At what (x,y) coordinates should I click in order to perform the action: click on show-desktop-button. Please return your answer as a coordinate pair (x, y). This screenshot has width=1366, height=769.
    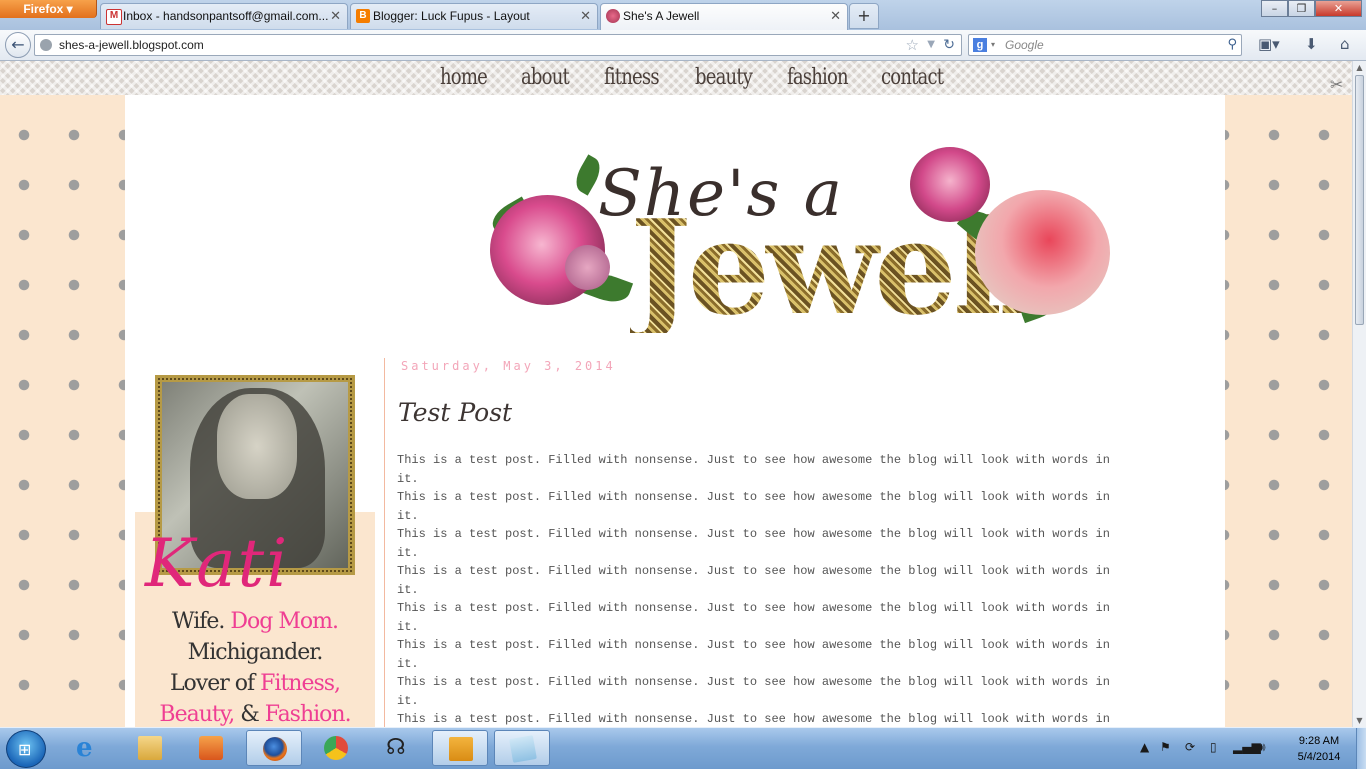
    Looking at the image, I should click on (1361, 748).